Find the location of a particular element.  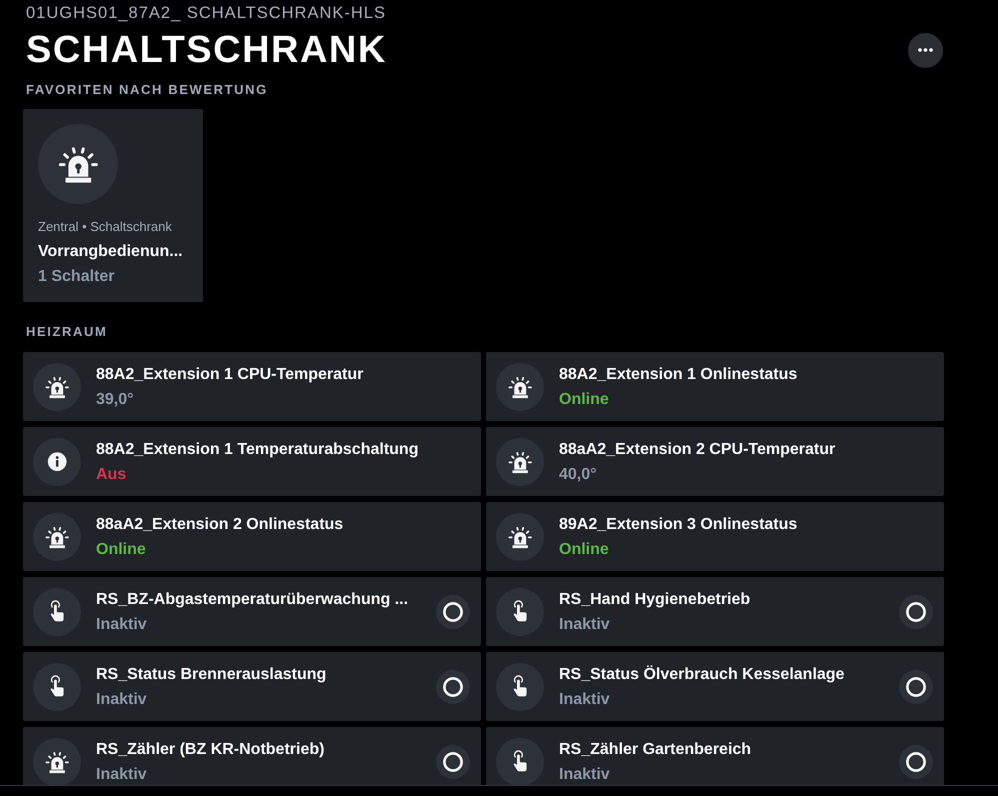

info-icon is located at coordinates (57, 462).